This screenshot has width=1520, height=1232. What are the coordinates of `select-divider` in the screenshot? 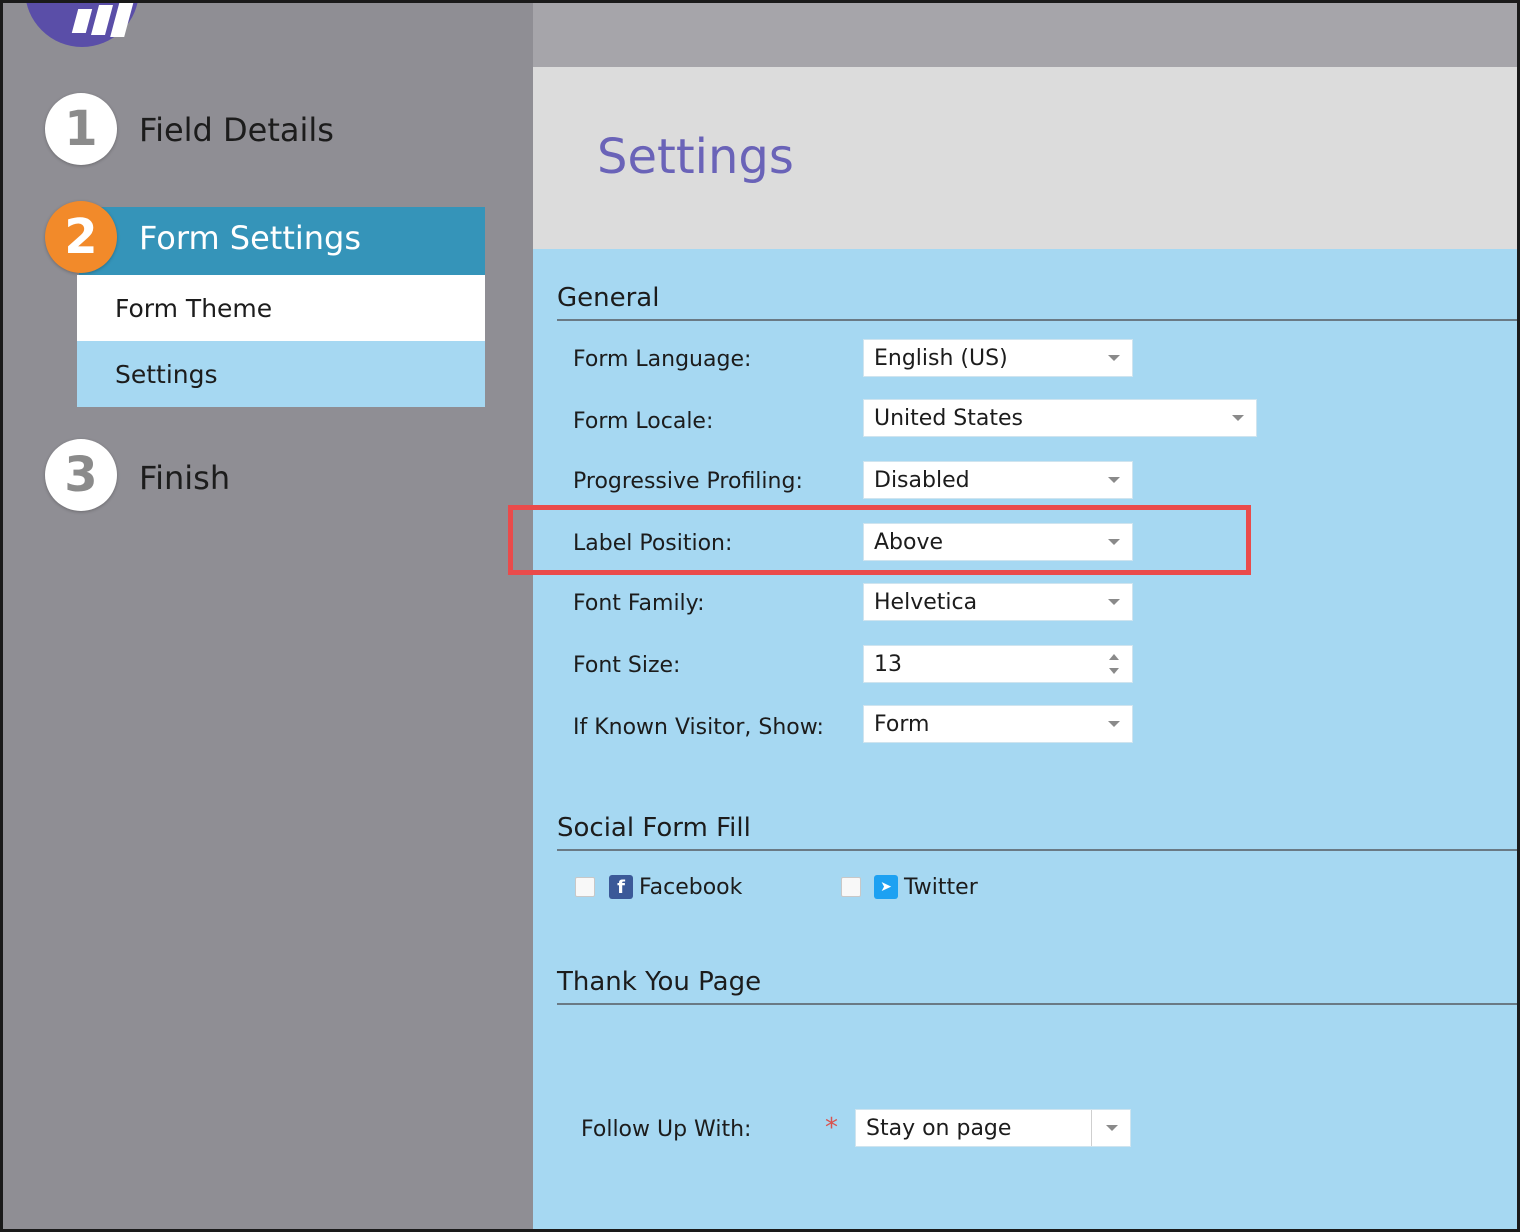 It's located at (1091, 1128).